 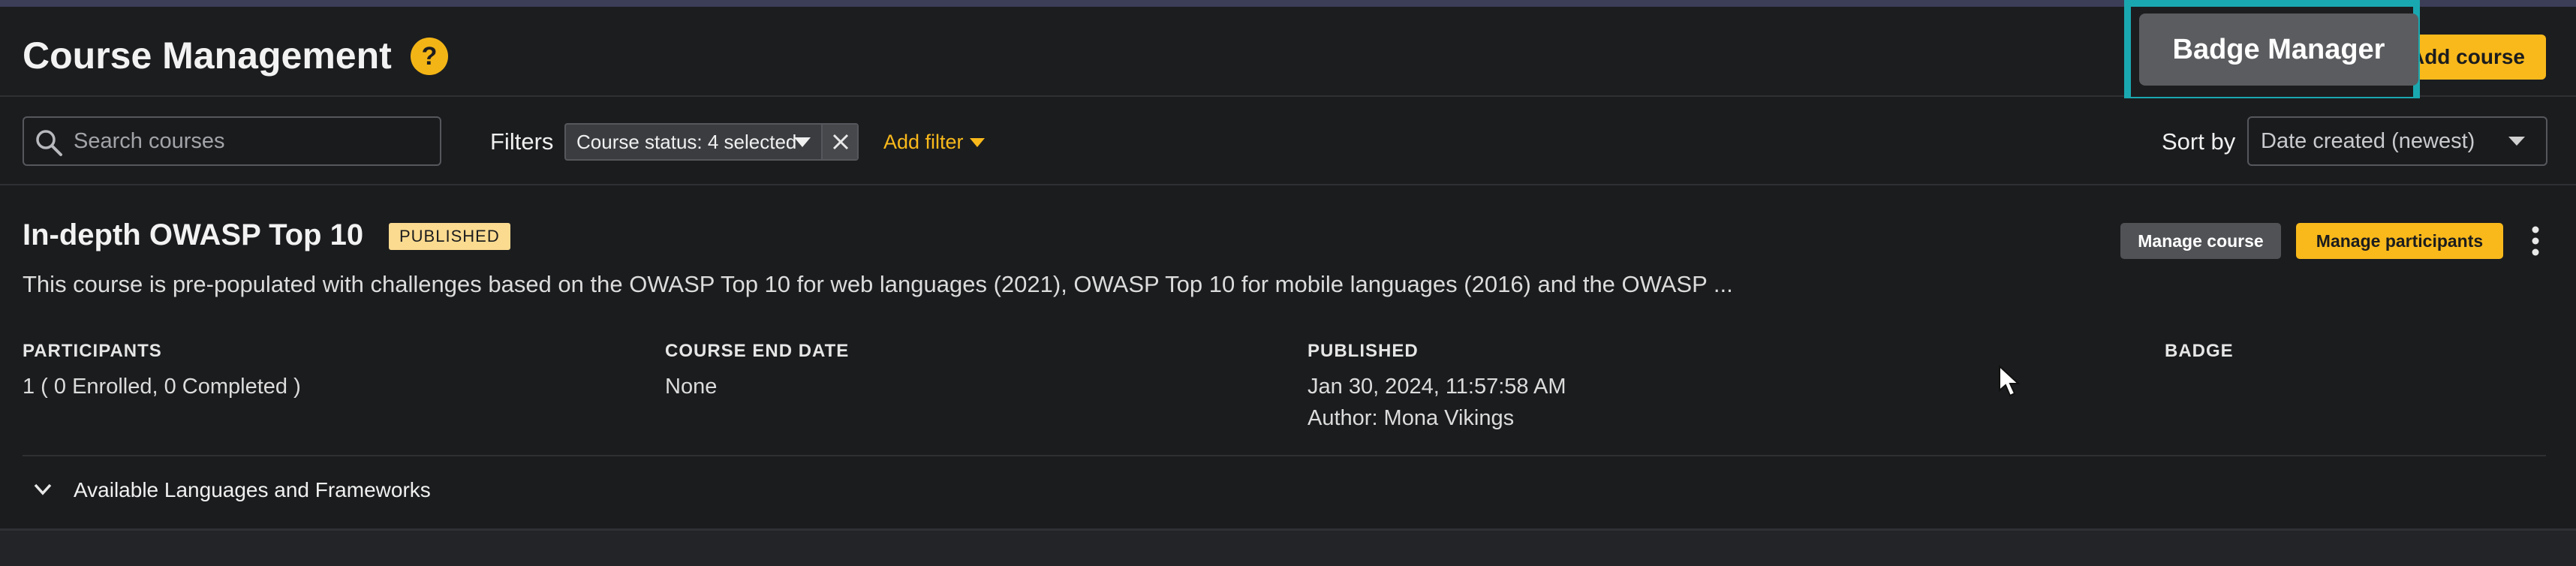 I want to click on participants-value: 1 ( 0 Enrolled, 0 Completed ), so click(x=162, y=387).